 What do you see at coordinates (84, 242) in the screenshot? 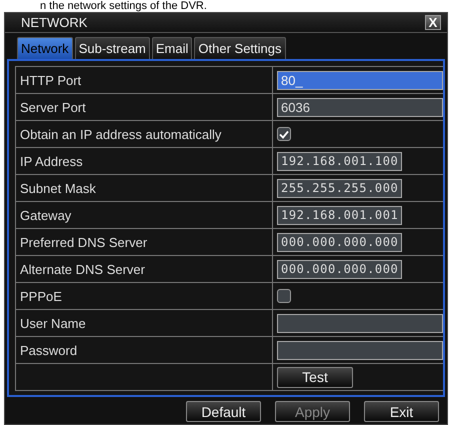
I see `field-label: Preferred DNS Server` at bounding box center [84, 242].